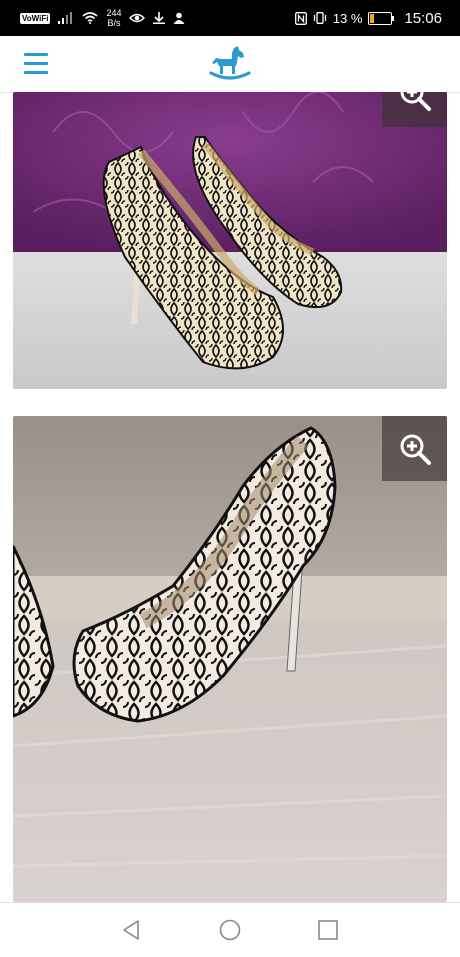  I want to click on status-left: VoWiFi 244 B/s, so click(102, 18).